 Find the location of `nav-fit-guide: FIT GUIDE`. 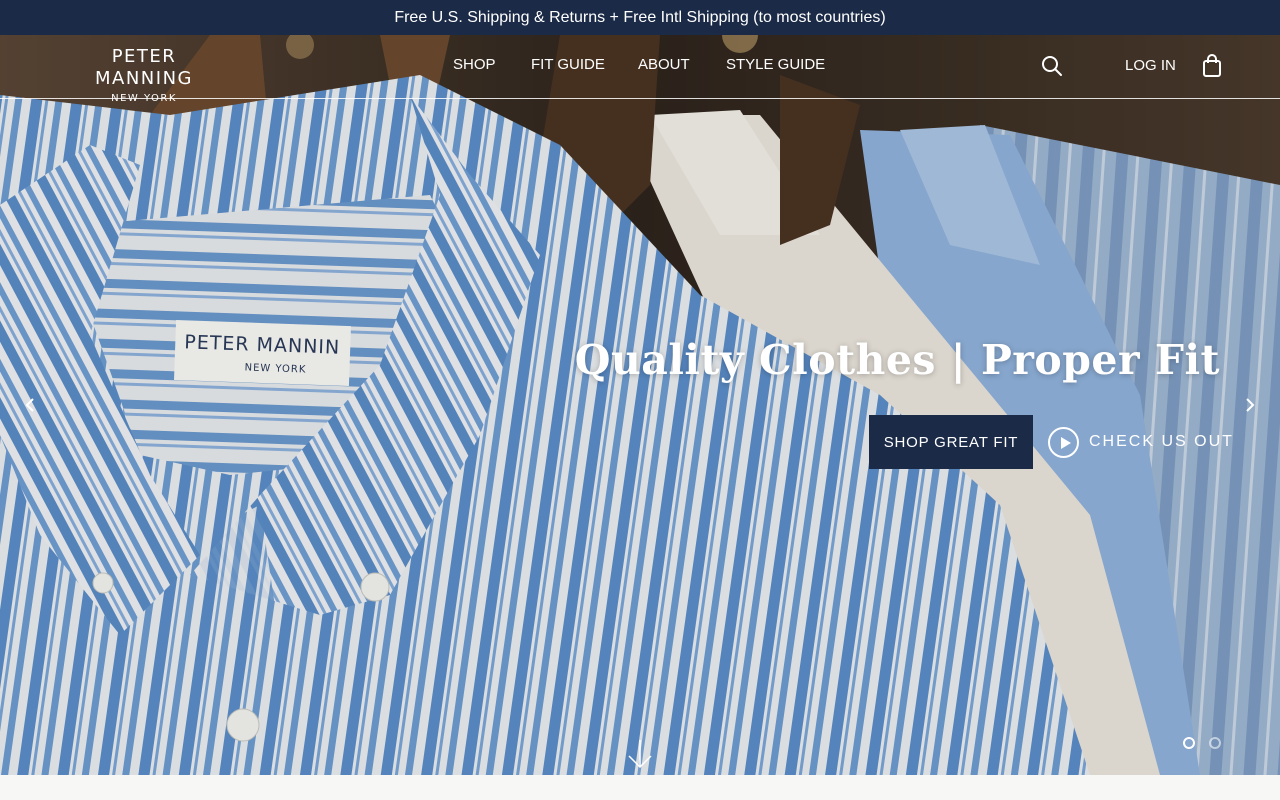

nav-fit-guide: FIT GUIDE is located at coordinates (568, 64).